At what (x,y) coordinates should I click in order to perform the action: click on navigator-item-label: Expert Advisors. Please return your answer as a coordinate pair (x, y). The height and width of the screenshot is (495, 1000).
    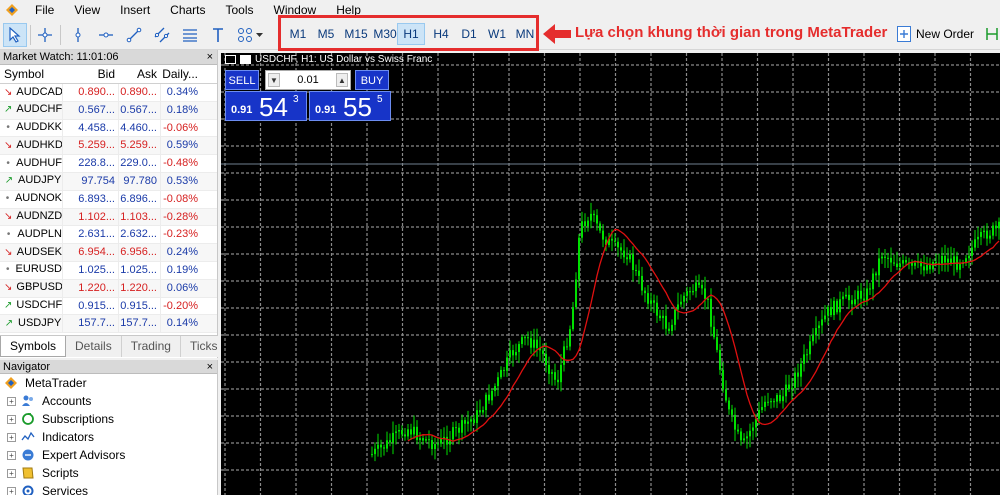
    Looking at the image, I should click on (84, 455).